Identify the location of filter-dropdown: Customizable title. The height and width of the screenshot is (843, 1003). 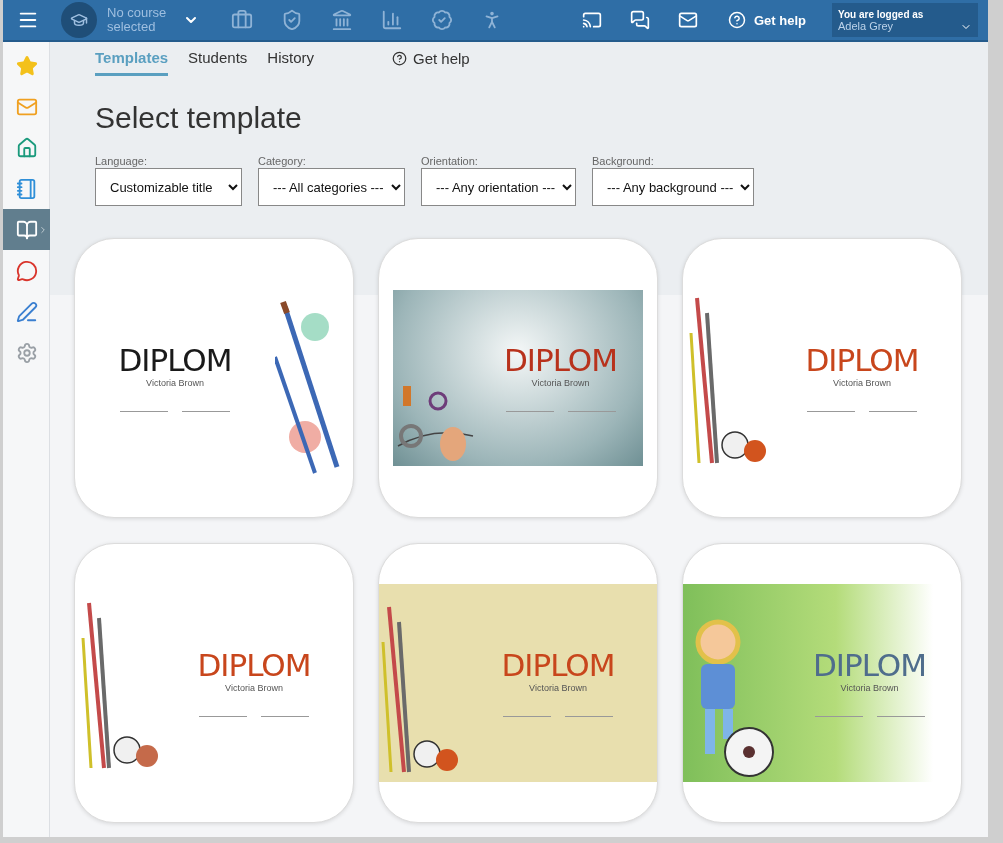
(168, 187).